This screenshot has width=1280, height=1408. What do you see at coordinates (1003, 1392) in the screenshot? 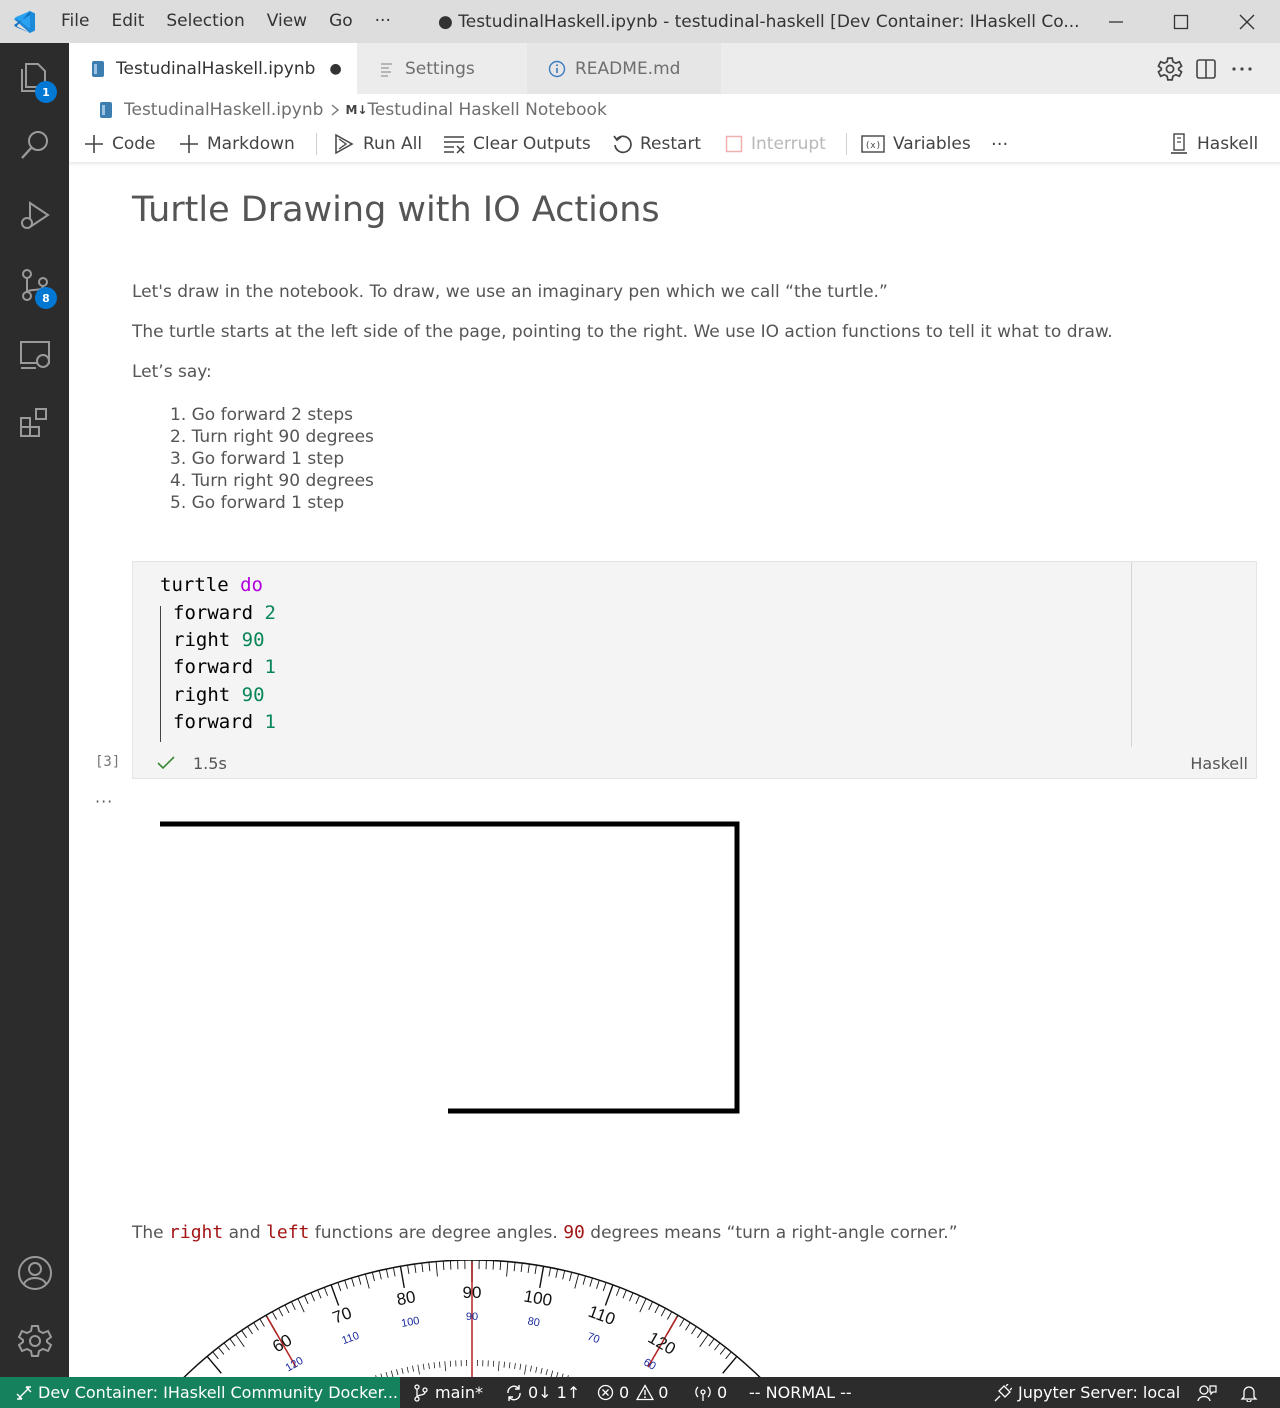
I see `plug-icon` at bounding box center [1003, 1392].